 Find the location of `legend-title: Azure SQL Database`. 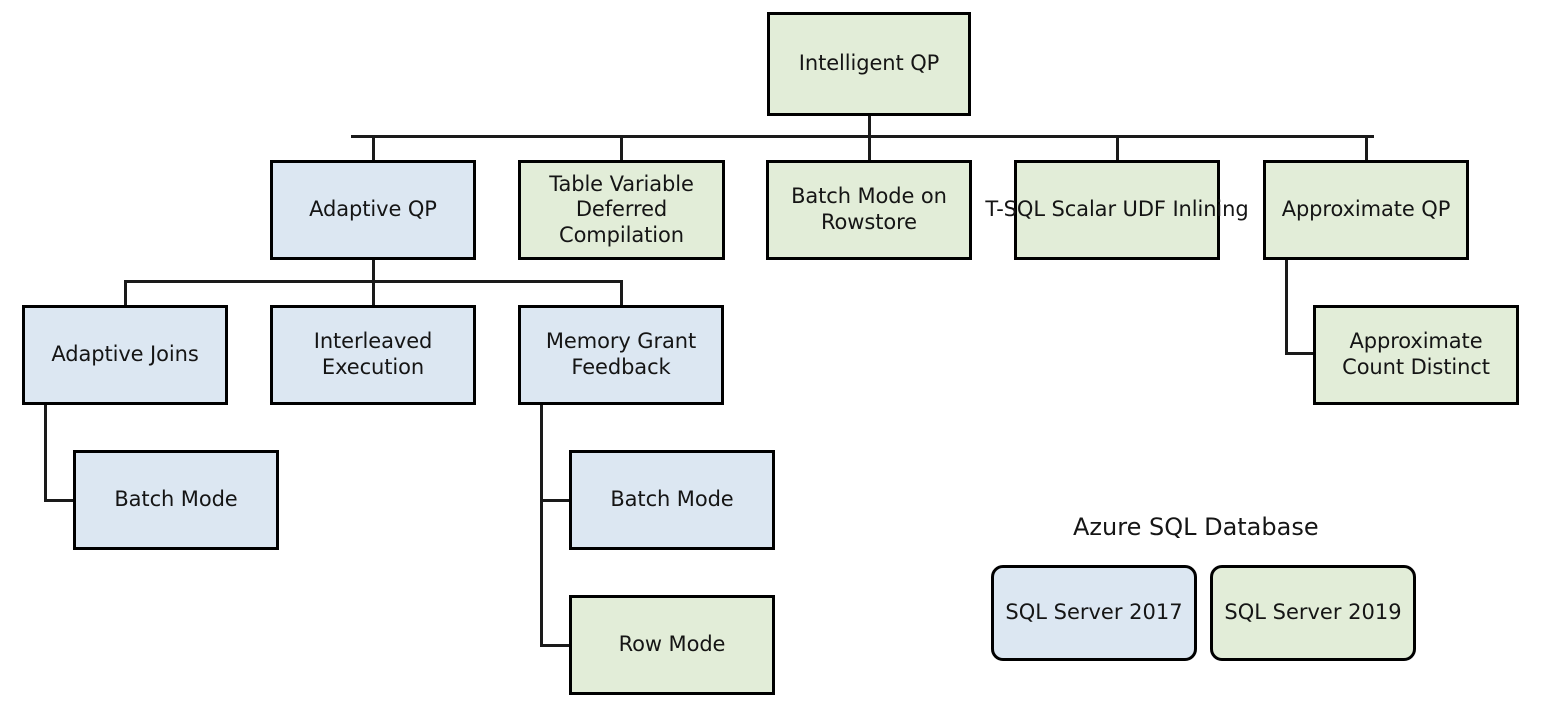

legend-title: Azure SQL Database is located at coordinates (1196, 527).